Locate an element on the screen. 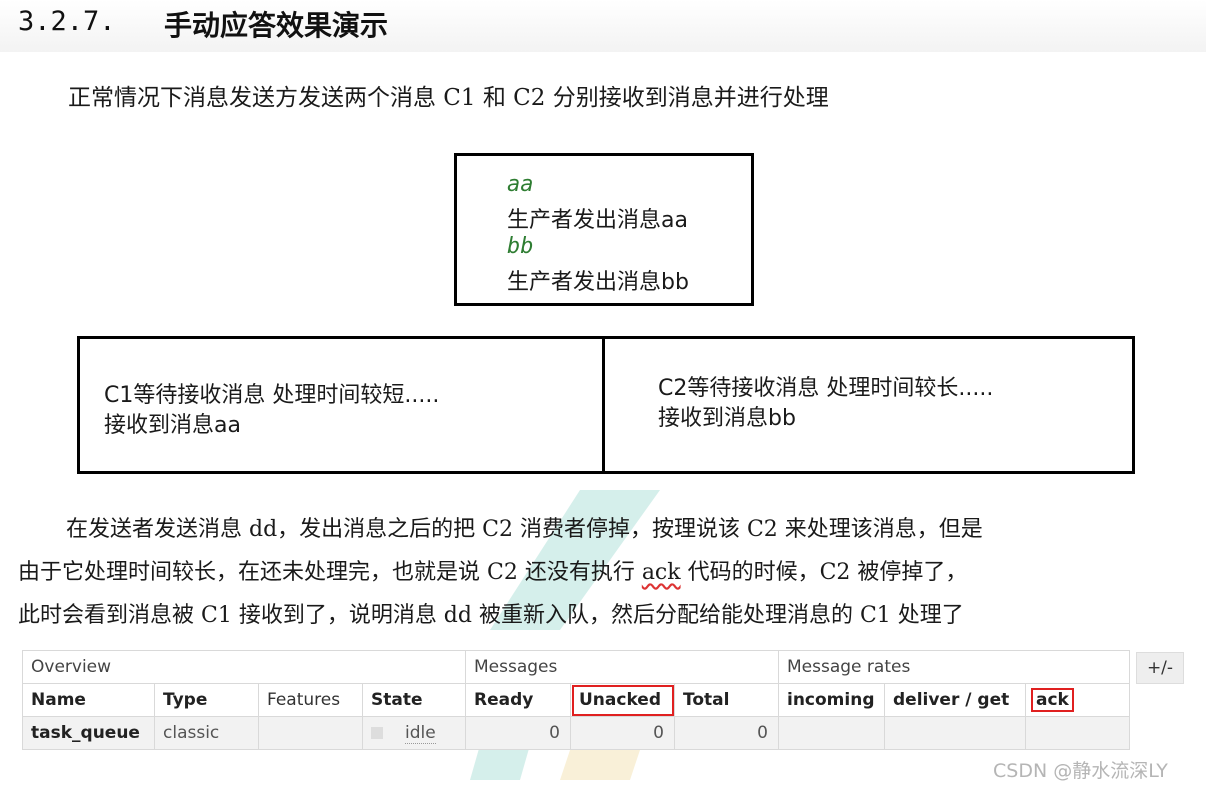 This screenshot has height=787, width=1206. consumer-divider is located at coordinates (603, 405).